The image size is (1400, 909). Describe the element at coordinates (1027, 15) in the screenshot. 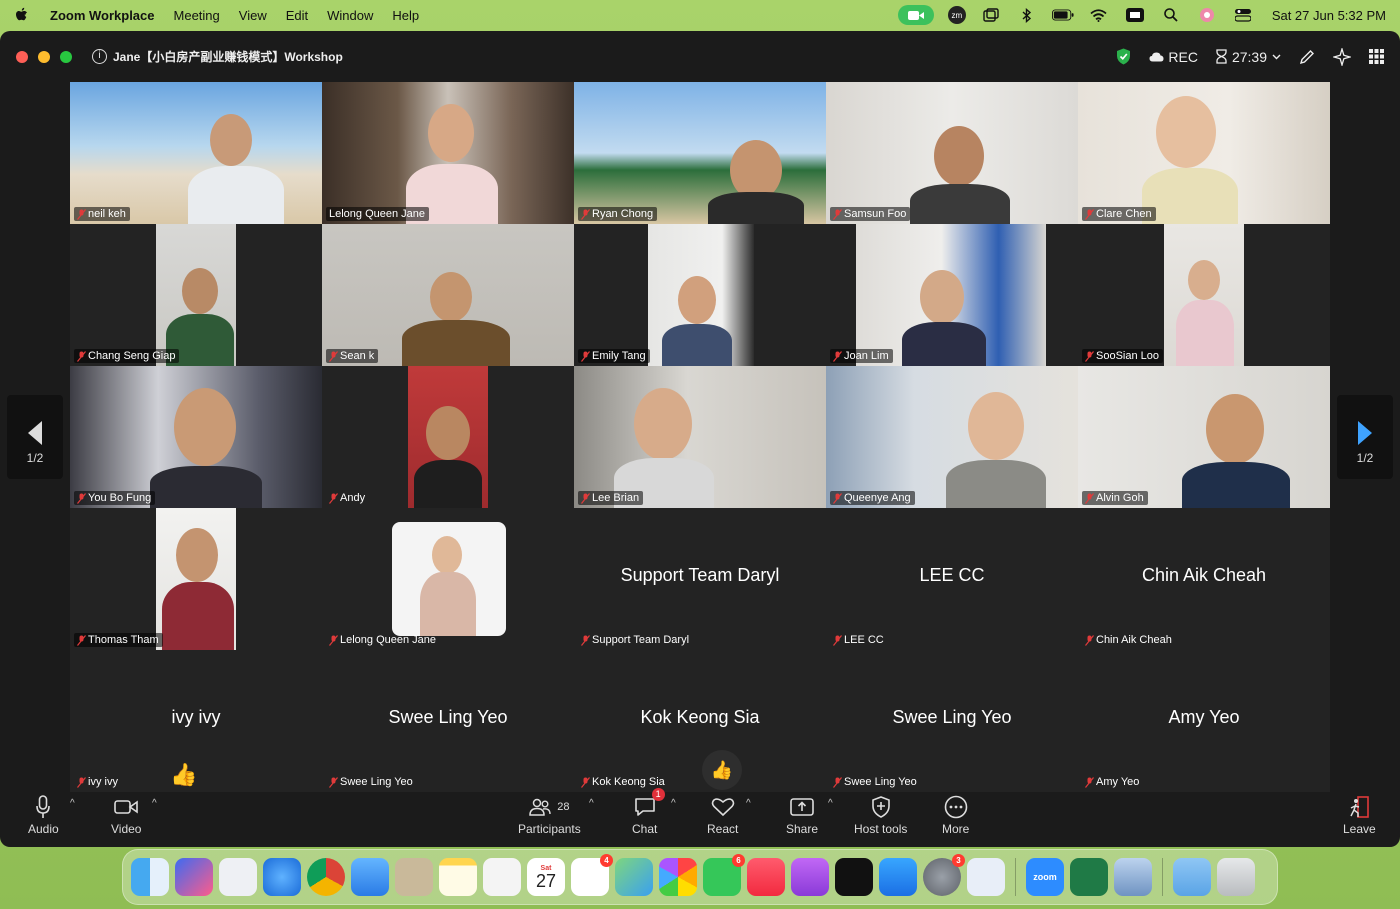

I see `bluetooth-icon` at that location.